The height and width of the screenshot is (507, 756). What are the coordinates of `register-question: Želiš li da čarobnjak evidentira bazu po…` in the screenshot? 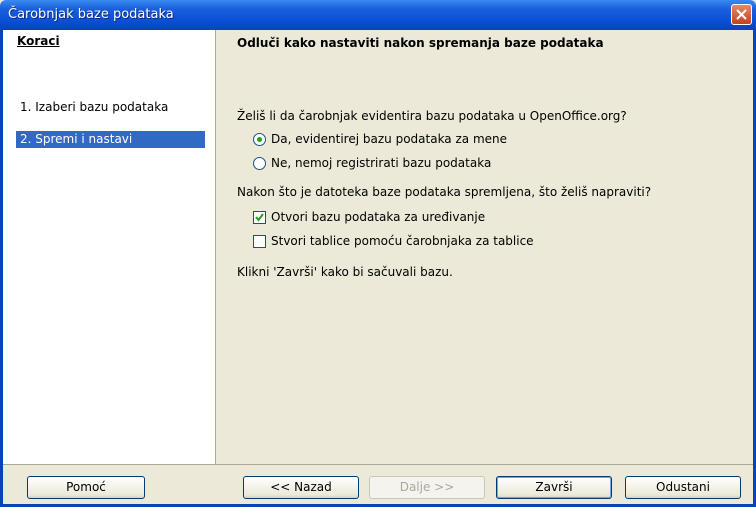 It's located at (432, 116).